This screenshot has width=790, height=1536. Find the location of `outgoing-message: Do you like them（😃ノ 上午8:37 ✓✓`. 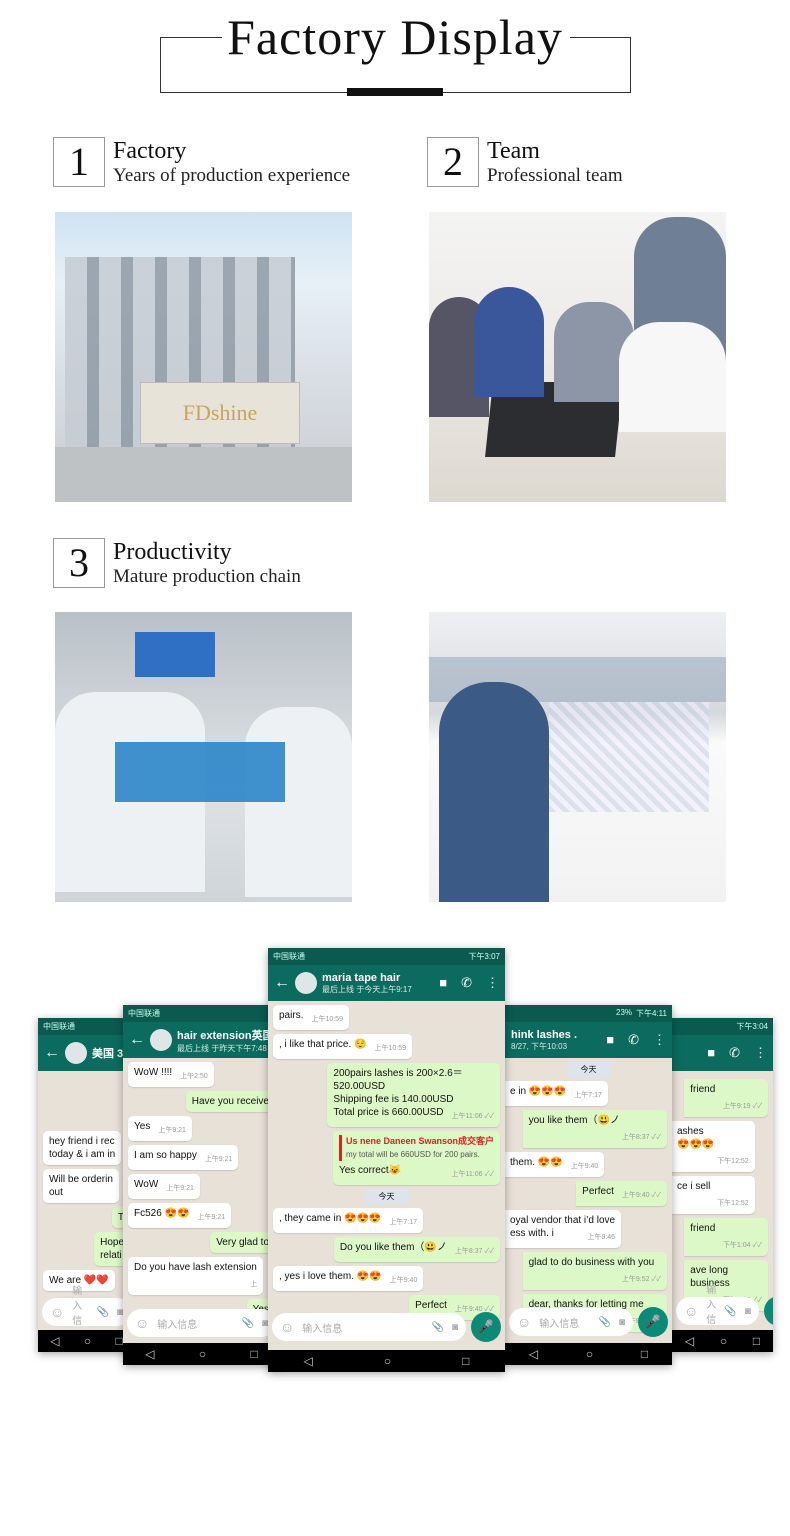

outgoing-message: Do you like them（😃ノ 上午8:37 ✓✓ is located at coordinates (416, 1249).